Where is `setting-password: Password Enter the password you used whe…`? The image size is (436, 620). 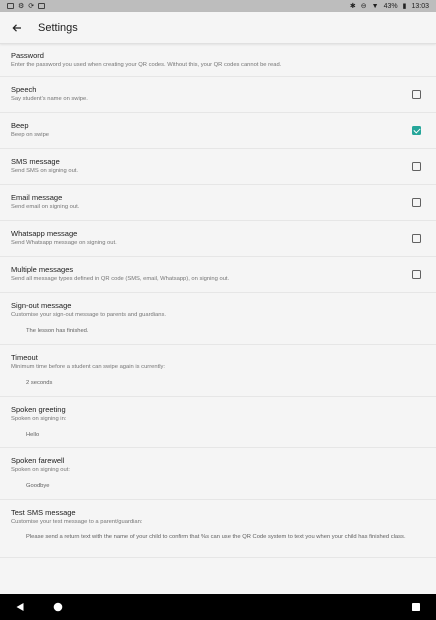
setting-password: Password Enter the password you used whe… is located at coordinates (218, 61).